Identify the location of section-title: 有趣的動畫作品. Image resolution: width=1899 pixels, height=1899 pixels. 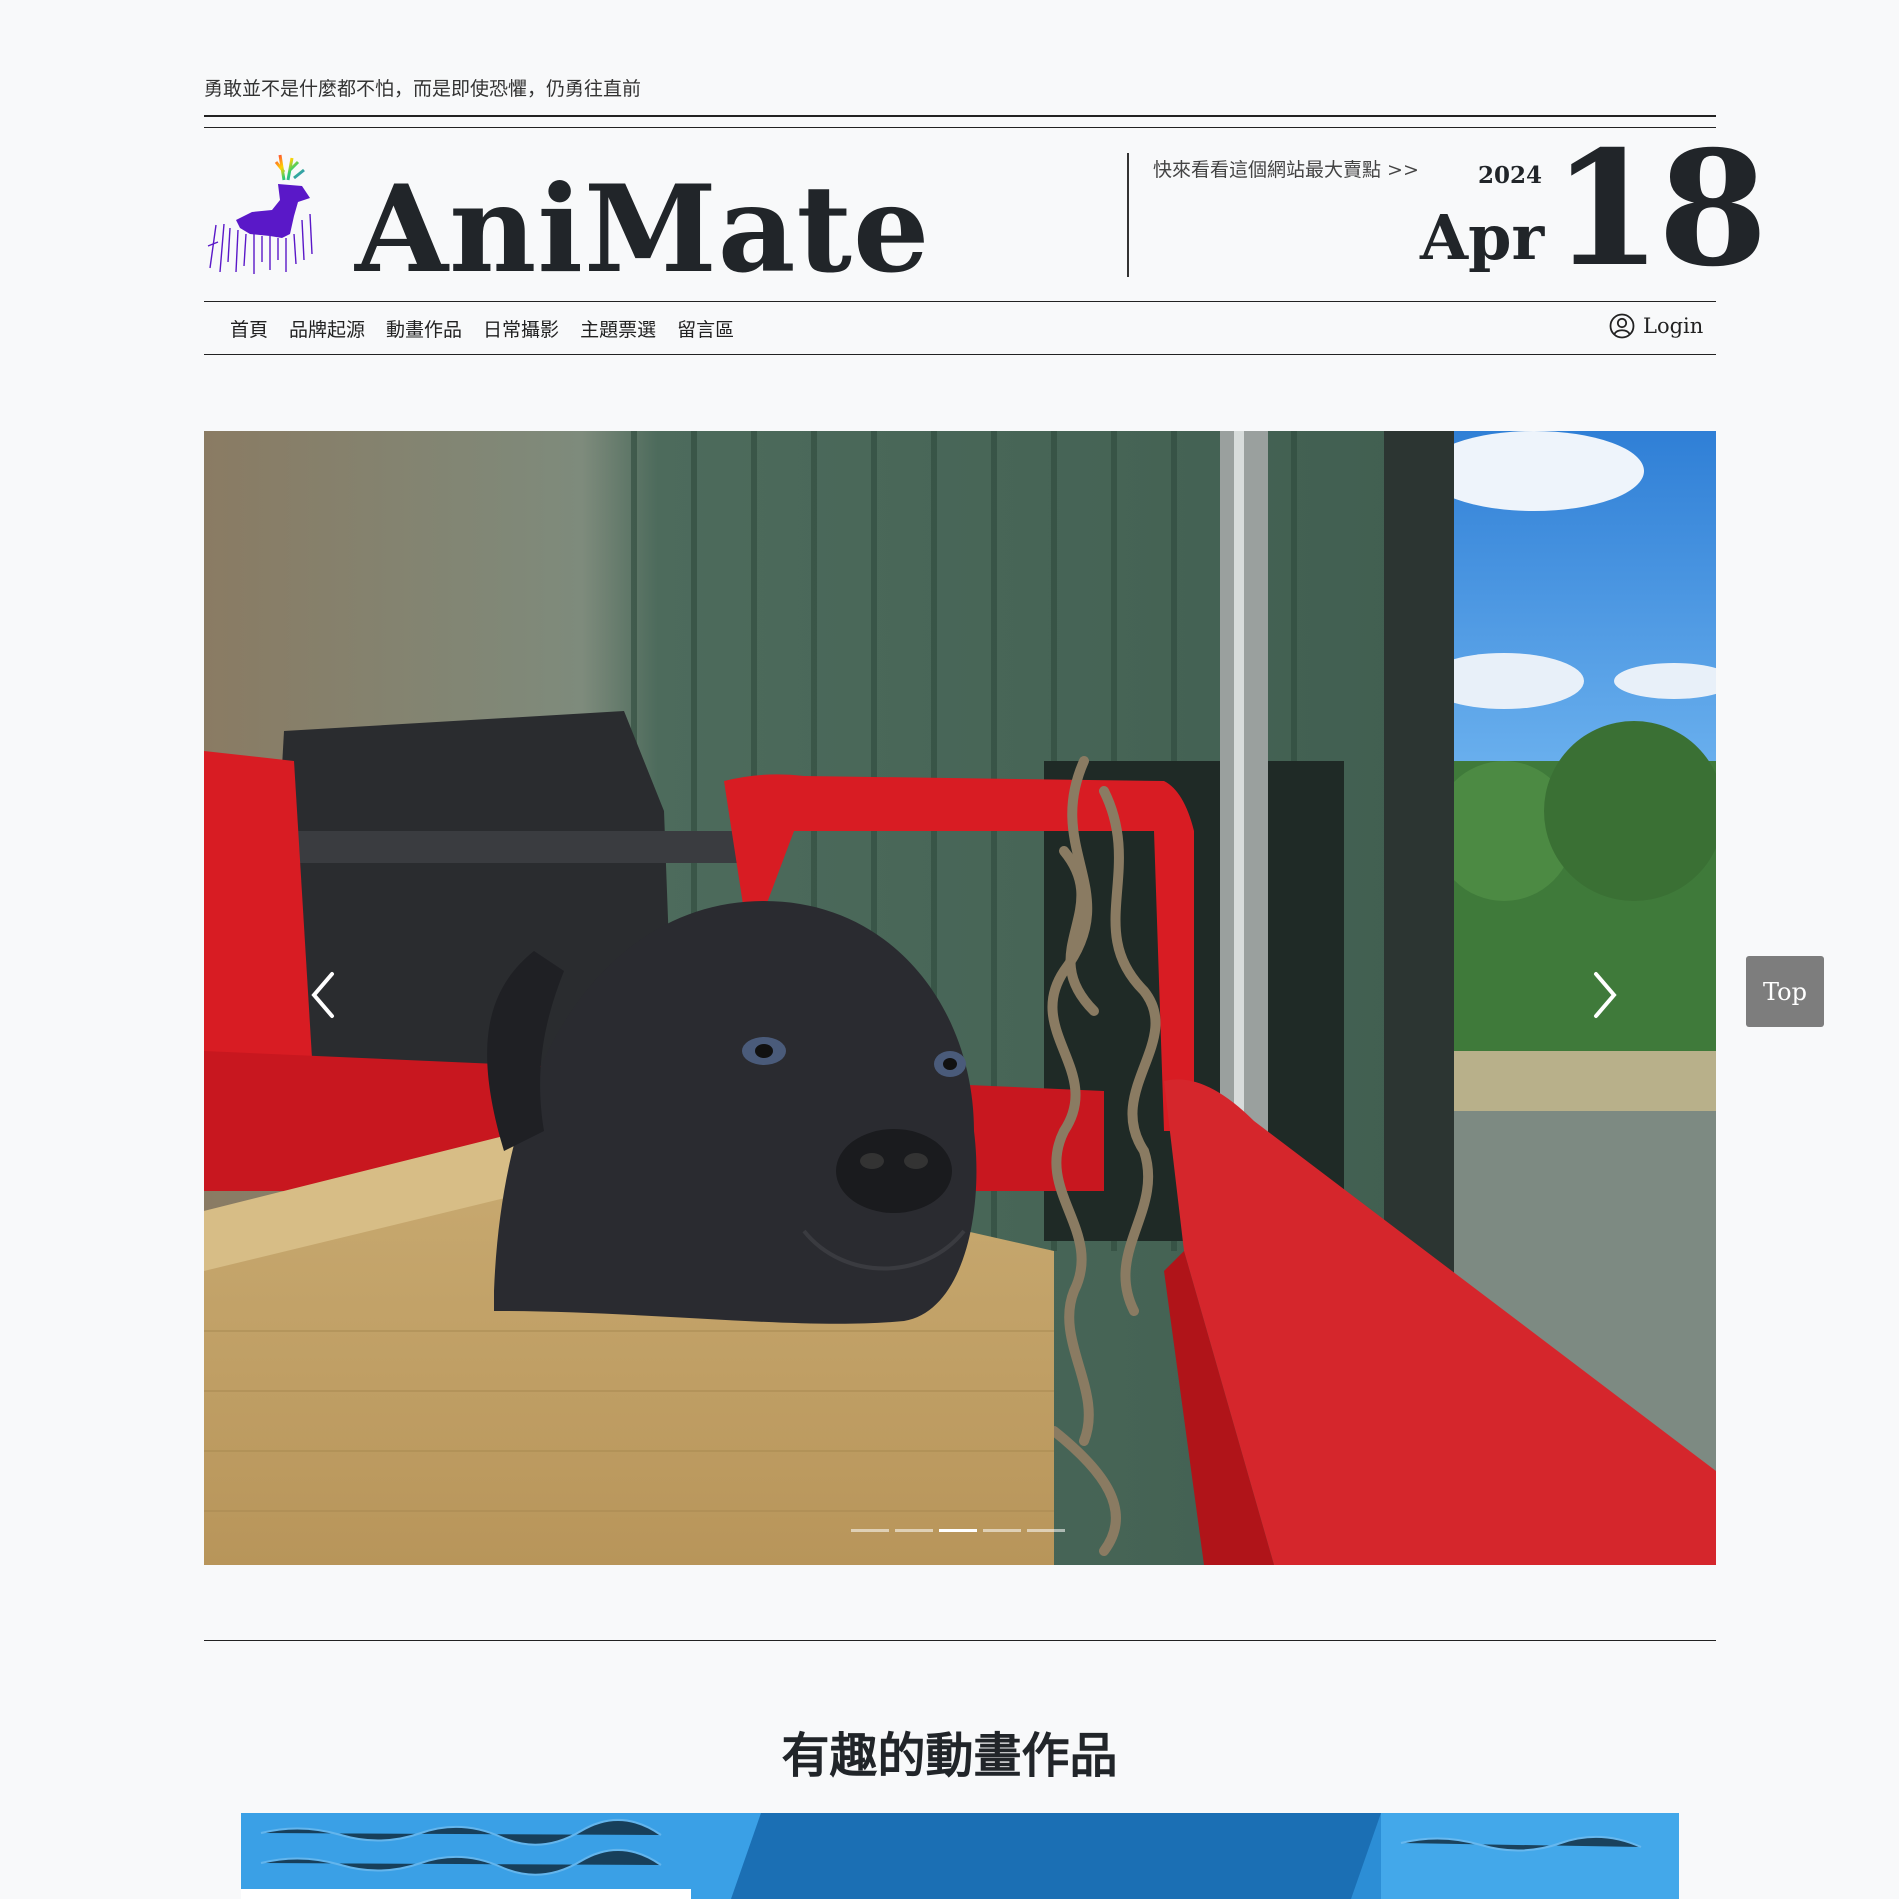
(949, 1756).